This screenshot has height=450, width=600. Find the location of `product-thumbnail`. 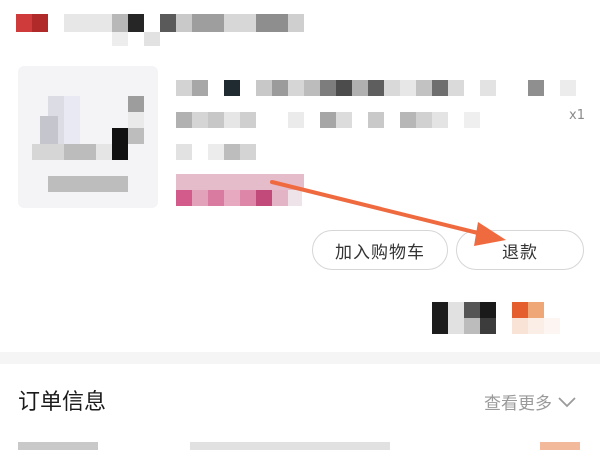

product-thumbnail is located at coordinates (88, 137).